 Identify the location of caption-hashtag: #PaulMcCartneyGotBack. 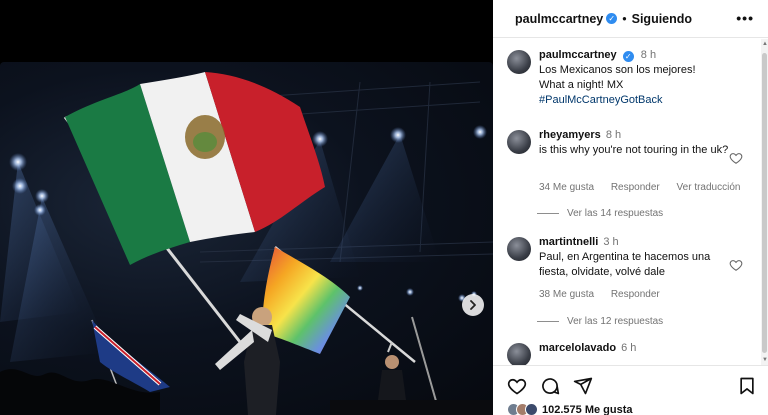
(637, 100).